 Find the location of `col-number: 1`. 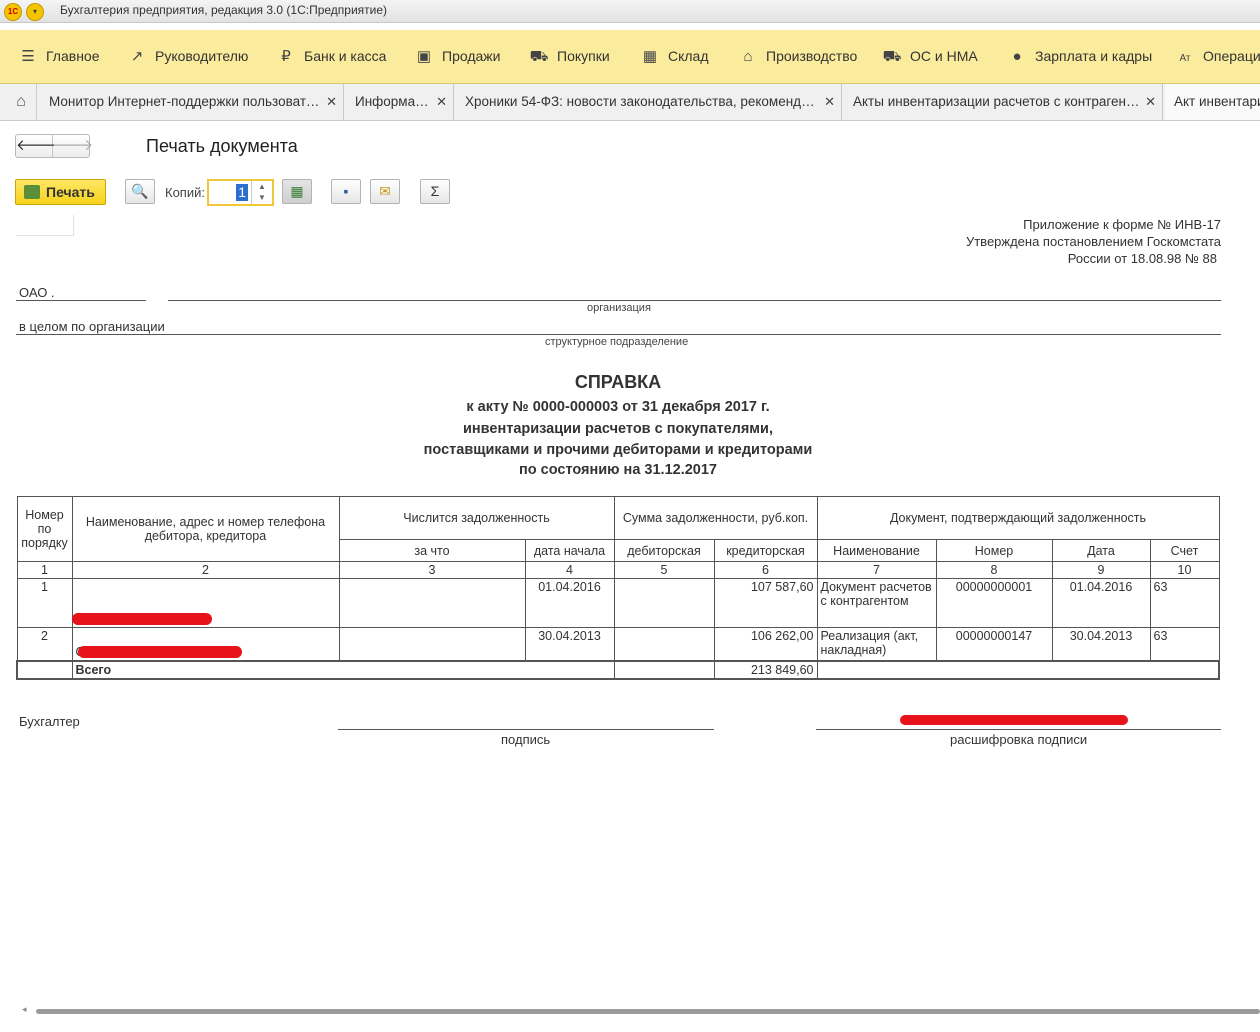

col-number: 1 is located at coordinates (44, 570).